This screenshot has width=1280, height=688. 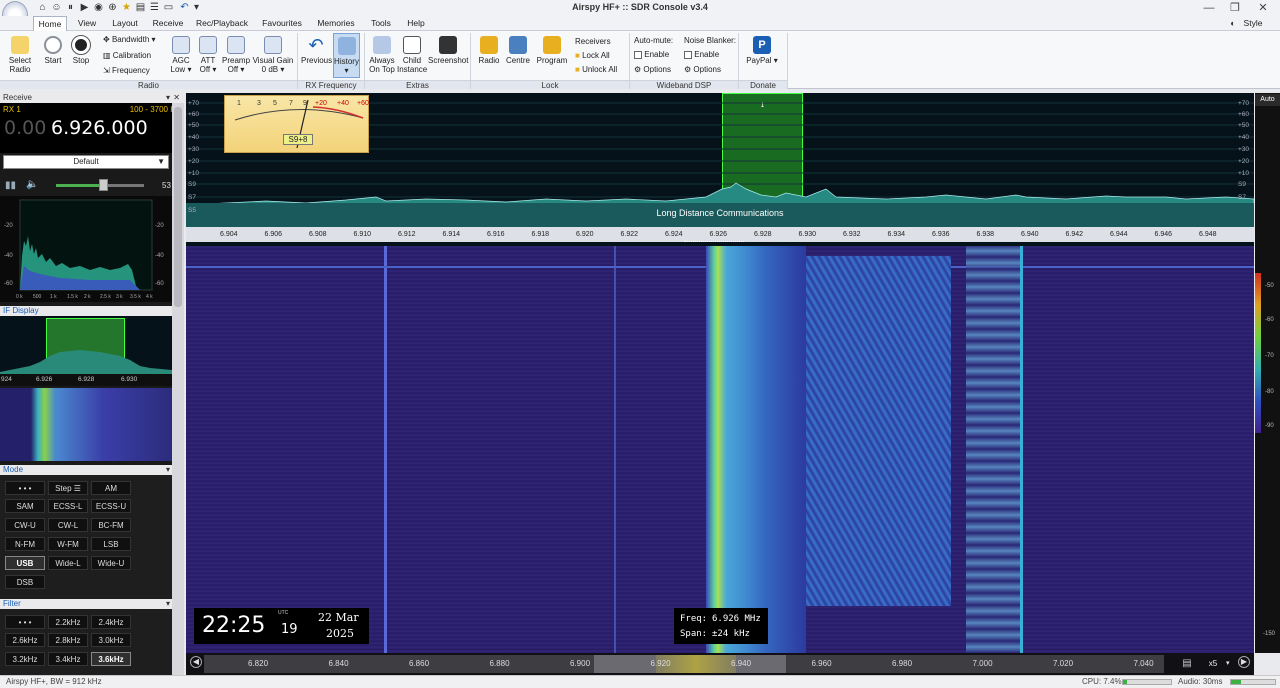 What do you see at coordinates (25, 506) in the screenshot?
I see `mode-sam-button: SAM` at bounding box center [25, 506].